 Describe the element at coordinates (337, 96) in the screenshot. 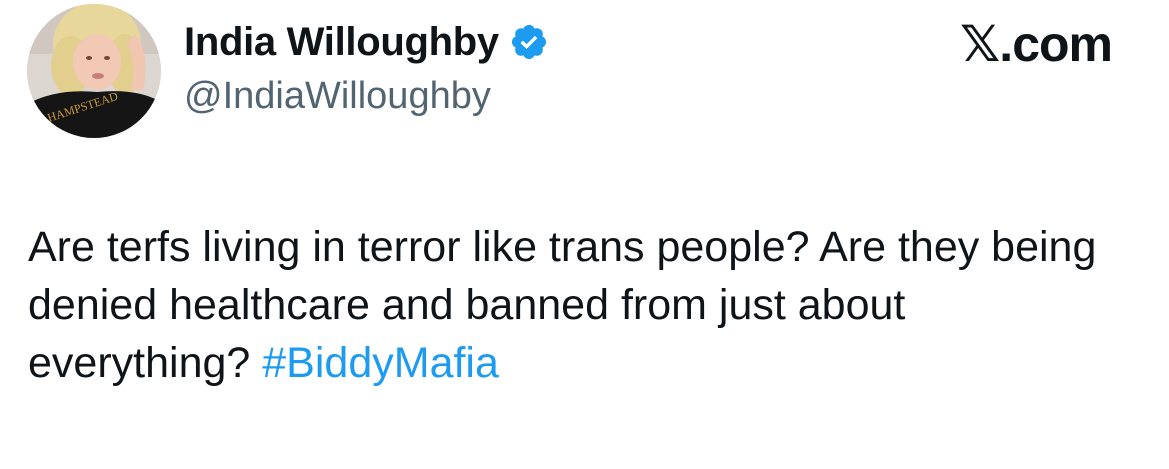

I see `author-handle: @IndiaWilloughby` at that location.